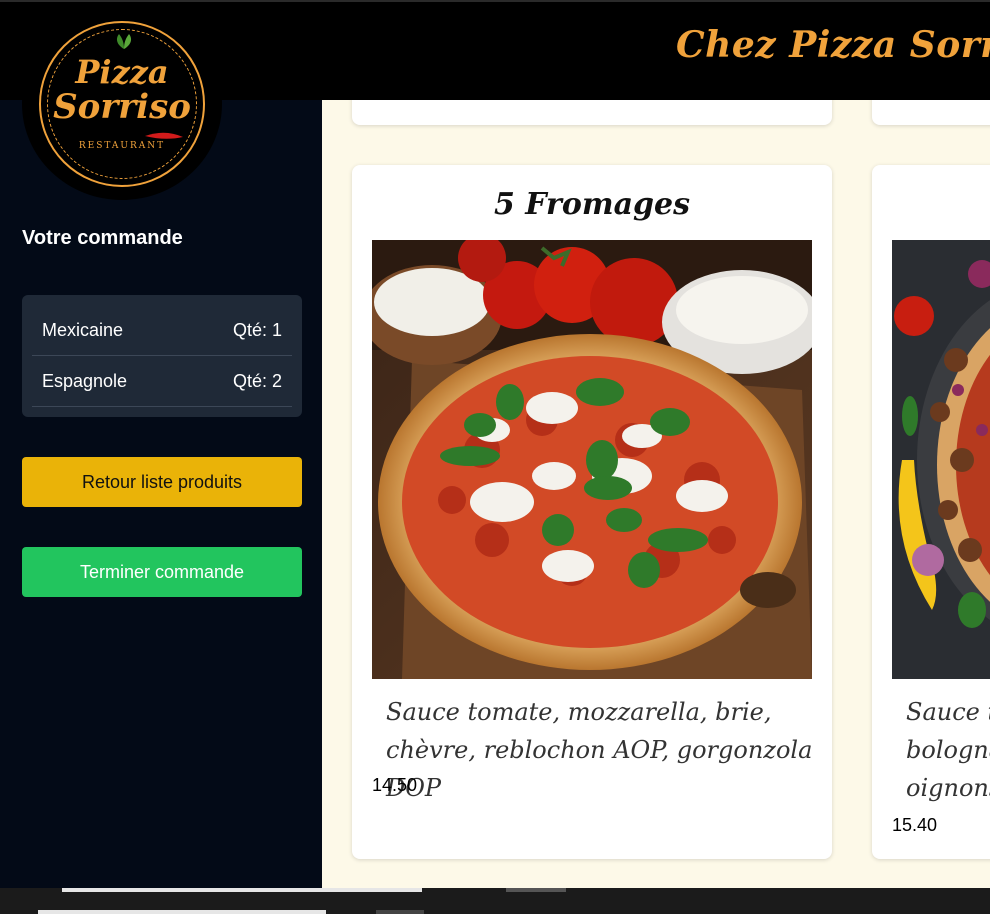 The width and height of the screenshot is (990, 914). I want to click on order-title: Votre commande, so click(102, 238).